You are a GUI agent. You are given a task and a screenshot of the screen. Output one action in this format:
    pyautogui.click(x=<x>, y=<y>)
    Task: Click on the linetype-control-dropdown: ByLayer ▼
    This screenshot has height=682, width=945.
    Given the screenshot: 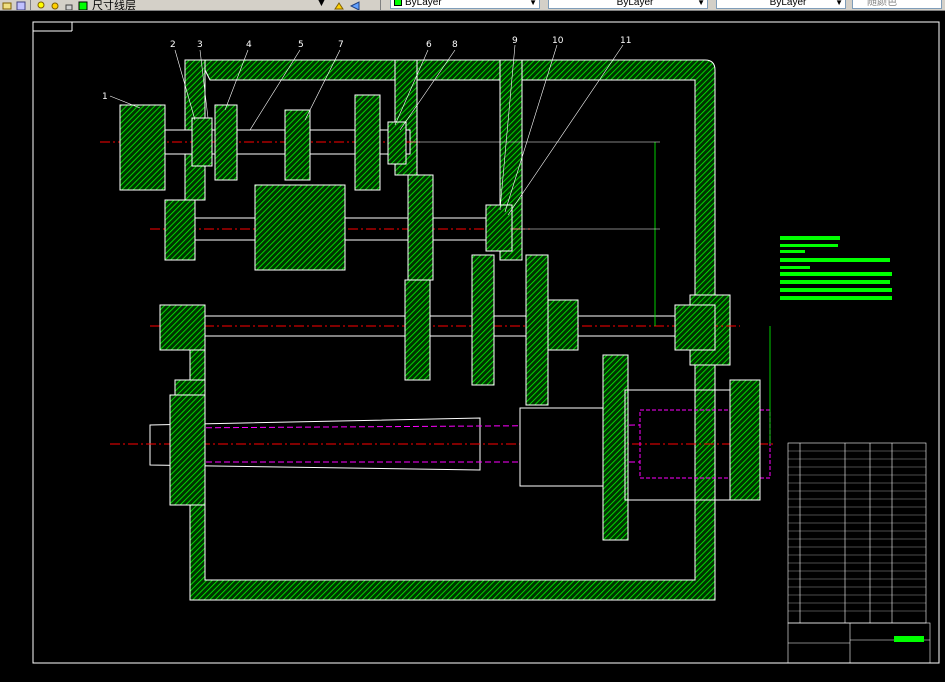 What is the action you would take?
    pyautogui.click(x=628, y=4)
    